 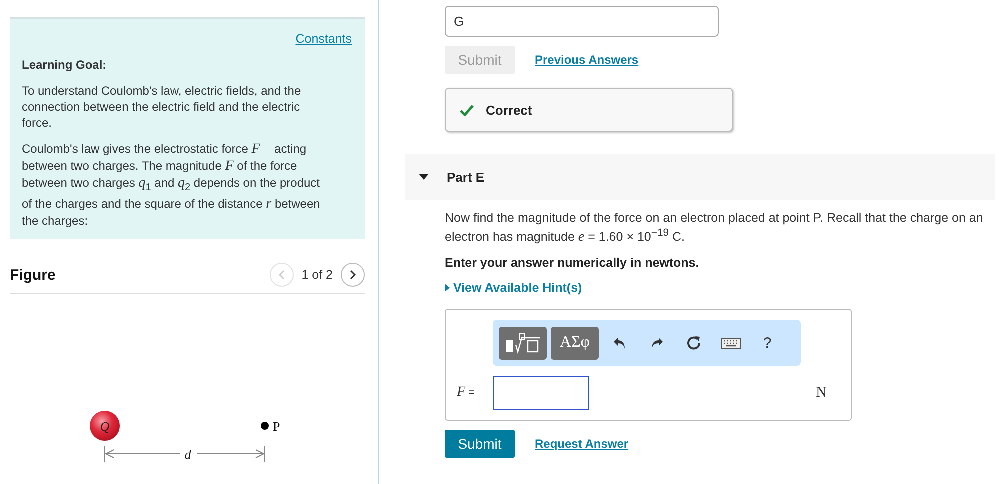 I want to click on page-indicator: 1 of 2, so click(x=317, y=275).